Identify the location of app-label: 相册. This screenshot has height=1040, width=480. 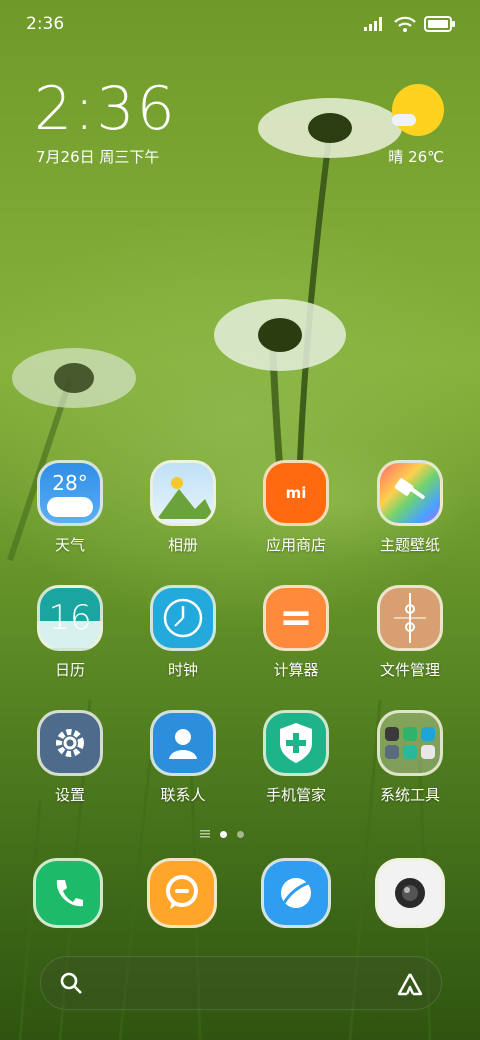
(182, 545).